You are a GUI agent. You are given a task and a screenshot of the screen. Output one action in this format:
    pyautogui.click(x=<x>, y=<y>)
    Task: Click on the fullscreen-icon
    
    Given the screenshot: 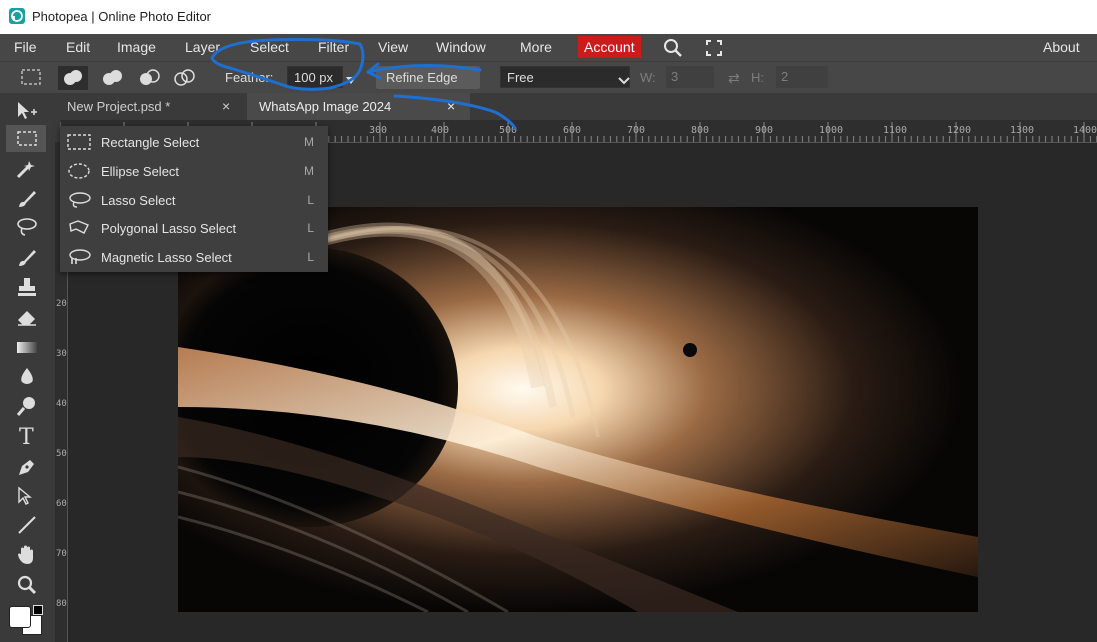 What is the action you would take?
    pyautogui.click(x=714, y=50)
    